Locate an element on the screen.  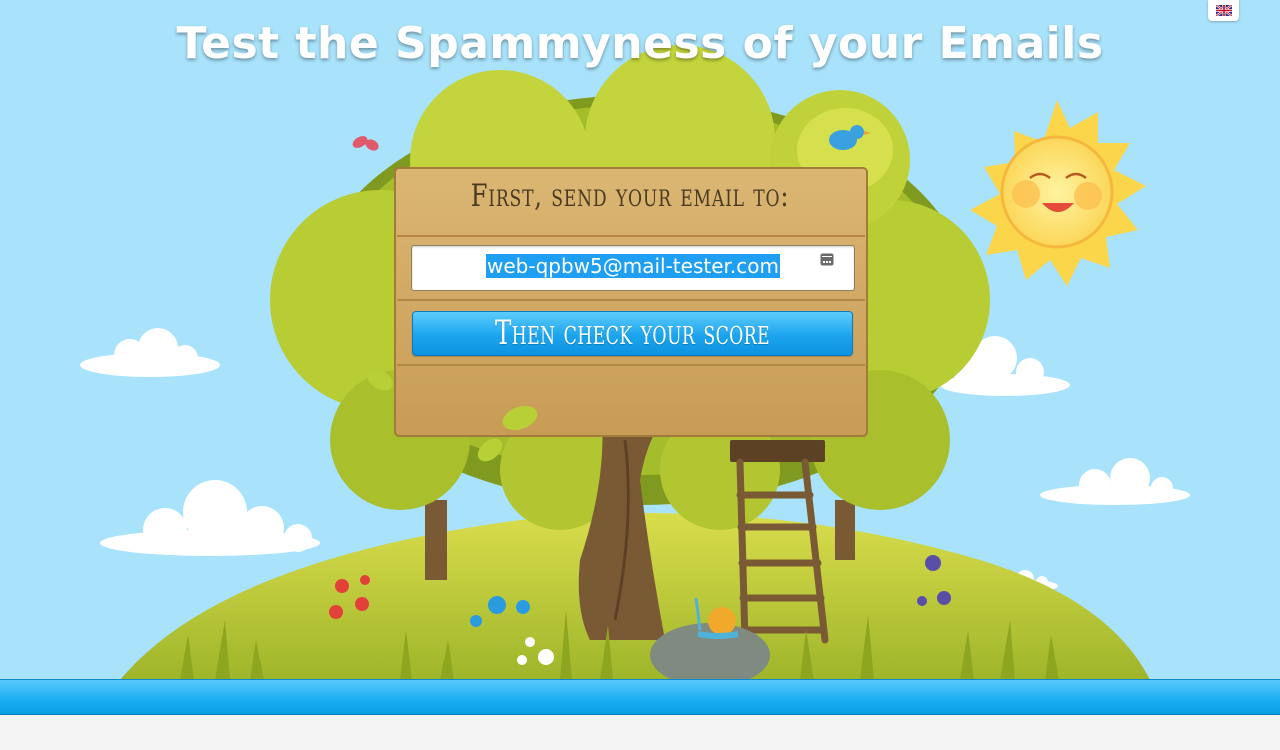
email-address: web-qpbw5@mail-tester.com is located at coordinates (633, 266).